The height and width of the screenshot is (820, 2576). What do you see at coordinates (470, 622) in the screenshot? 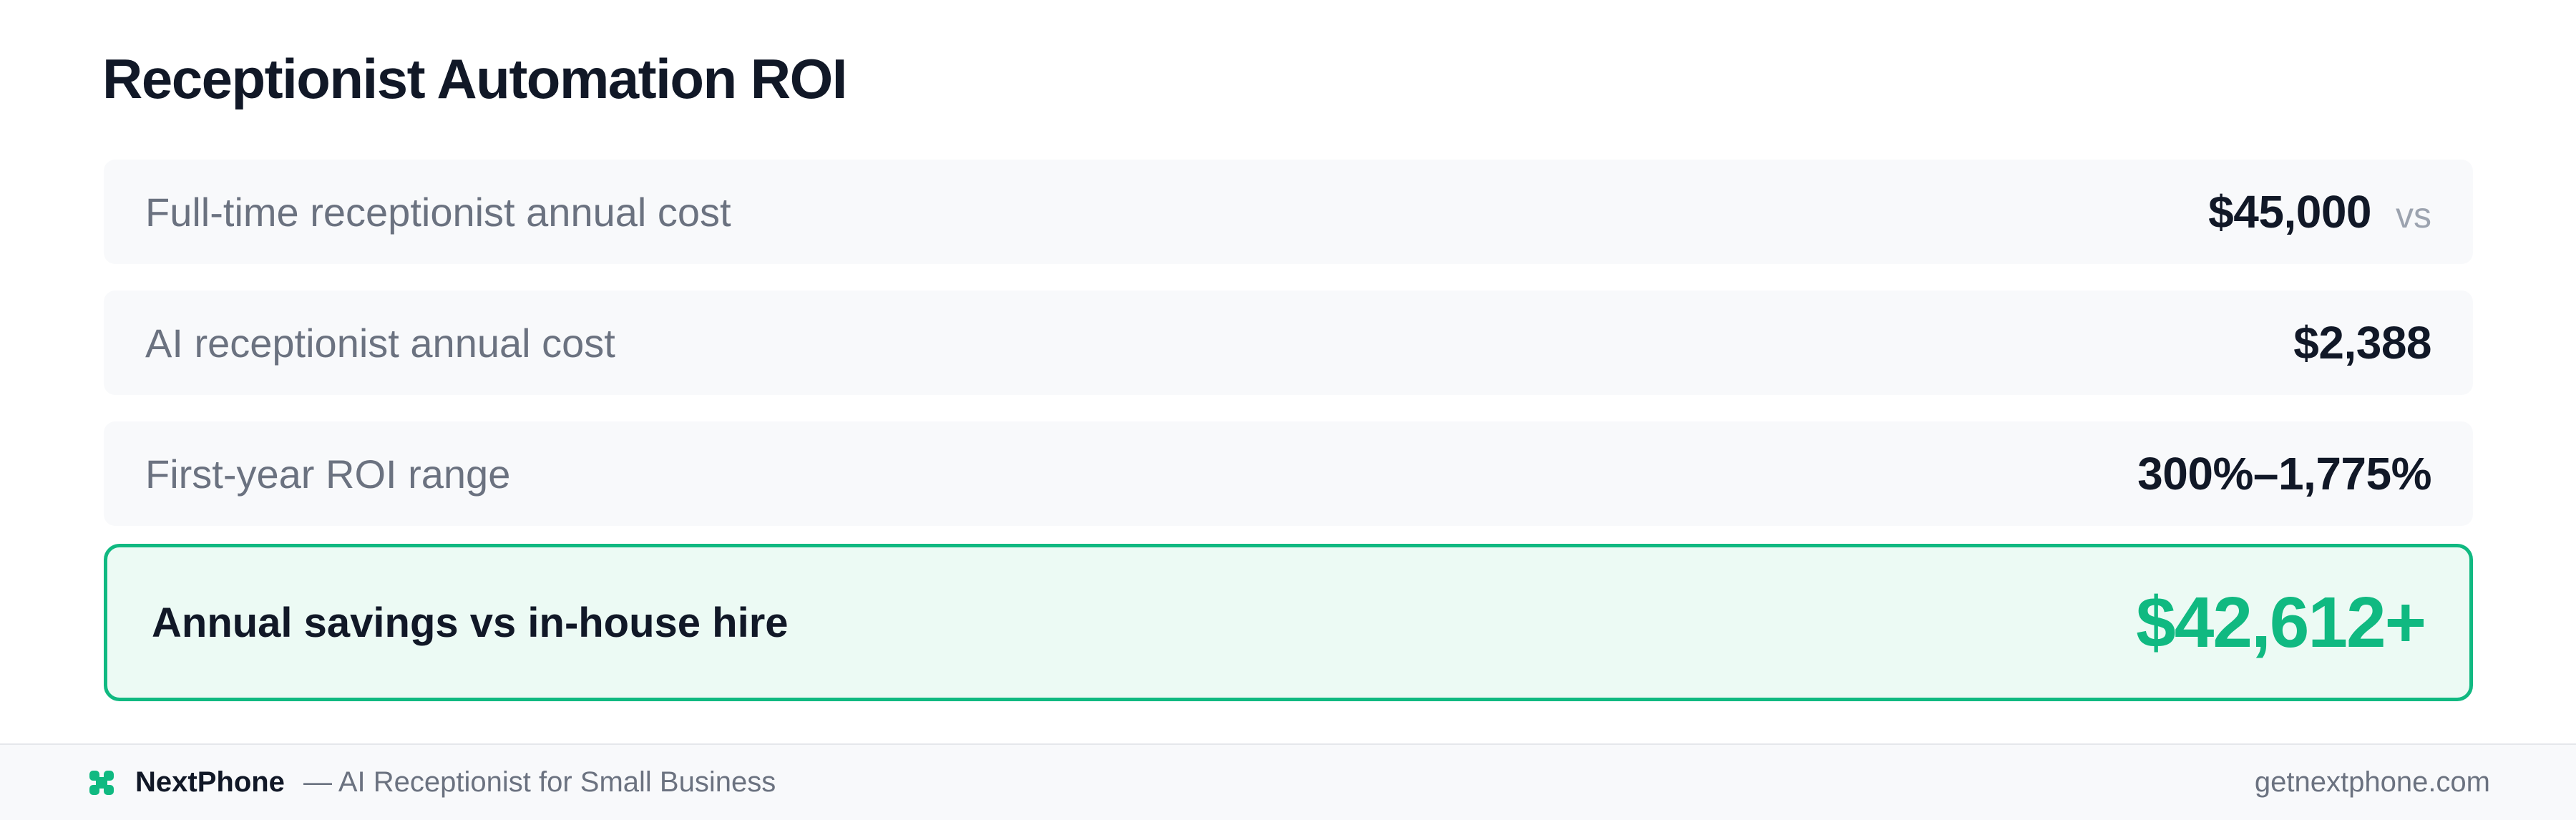
I see `savings-label: Annual savings vs in-house hire` at bounding box center [470, 622].